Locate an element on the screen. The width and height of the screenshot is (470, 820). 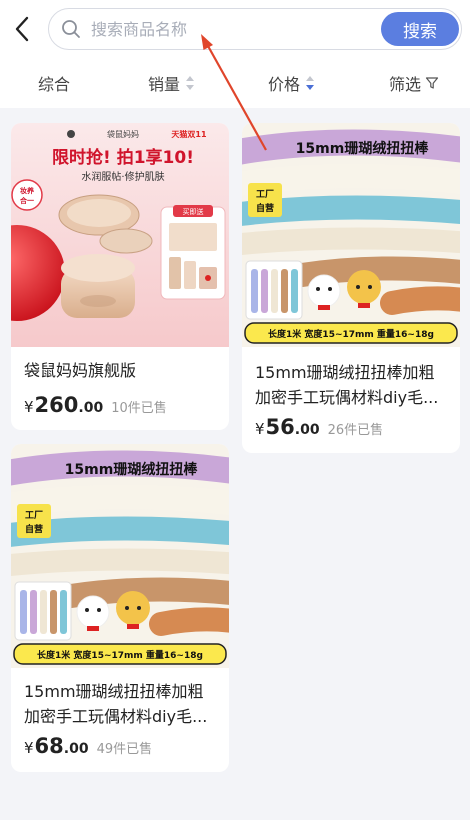
sort-sales: 销量 is located at coordinates (171, 83).